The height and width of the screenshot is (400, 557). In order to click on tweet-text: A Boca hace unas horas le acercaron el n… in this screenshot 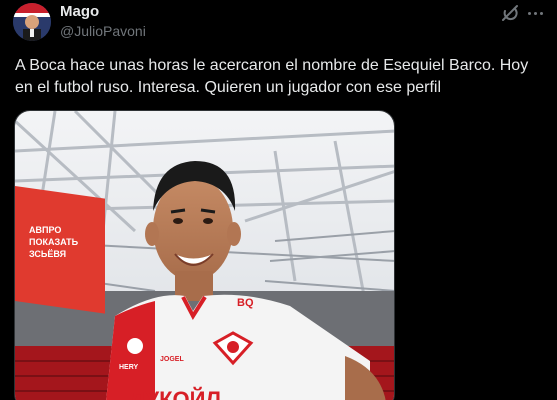, I will do `click(272, 76)`.